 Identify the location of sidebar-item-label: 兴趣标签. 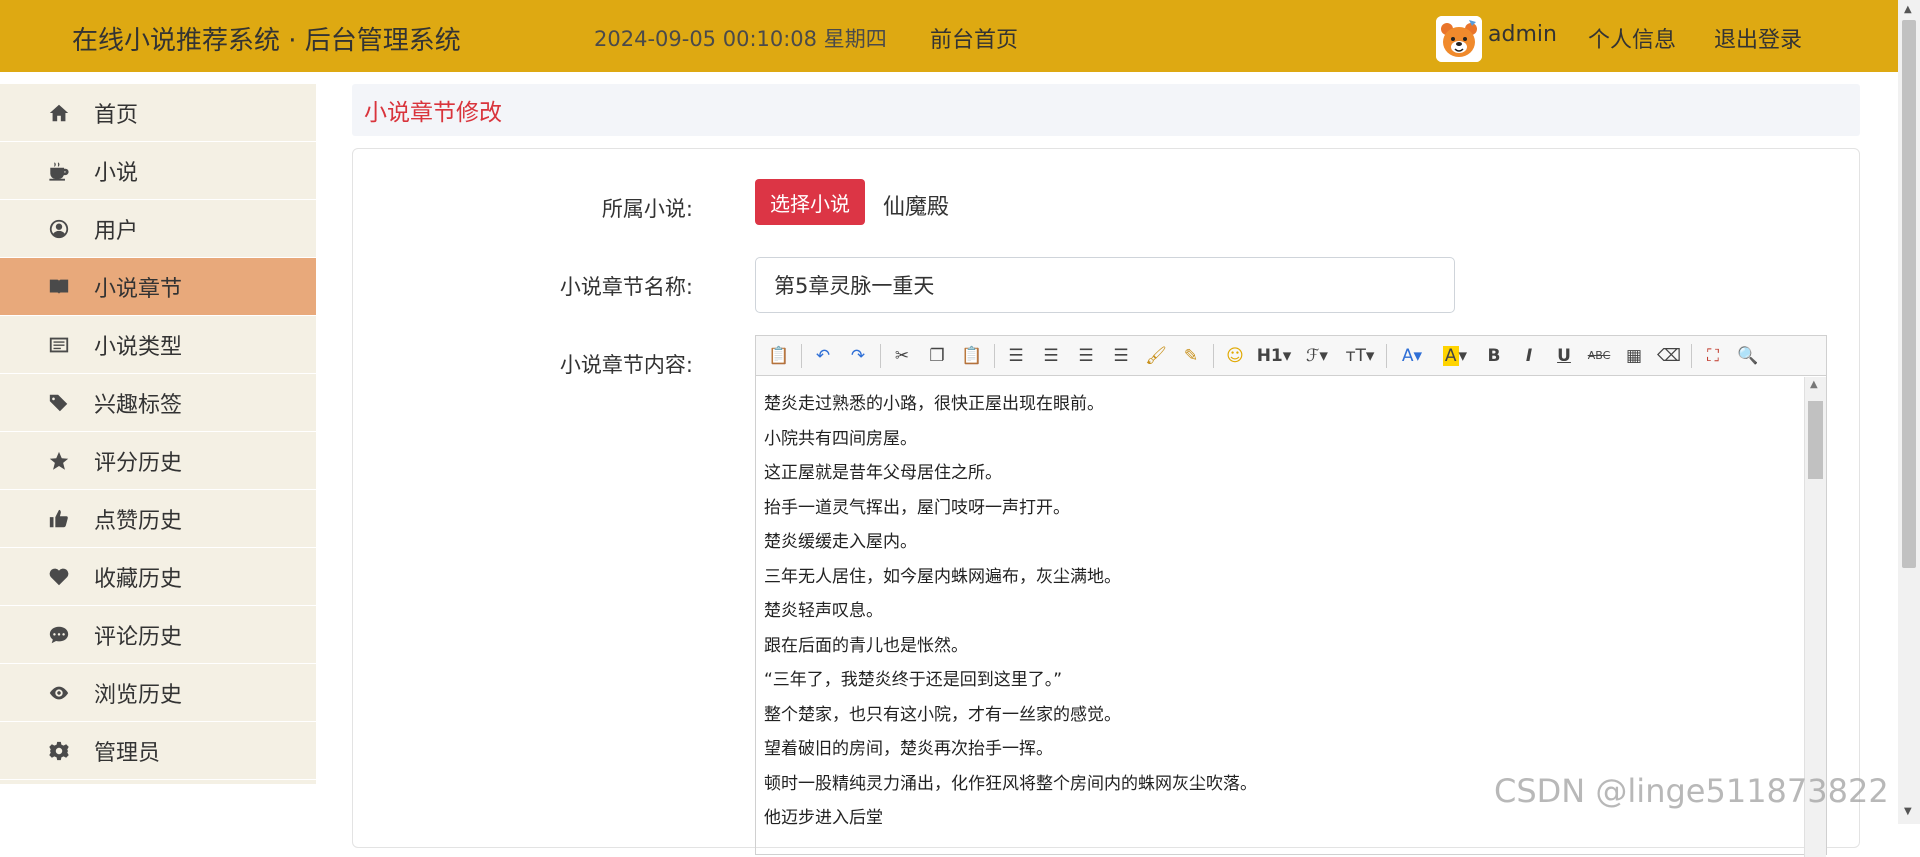
(138, 405).